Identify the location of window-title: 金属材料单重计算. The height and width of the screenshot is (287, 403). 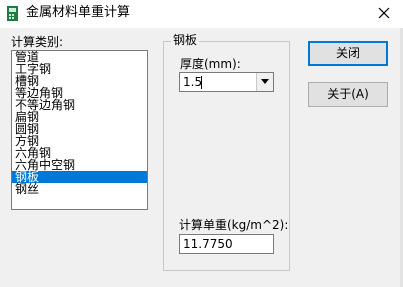
(78, 12).